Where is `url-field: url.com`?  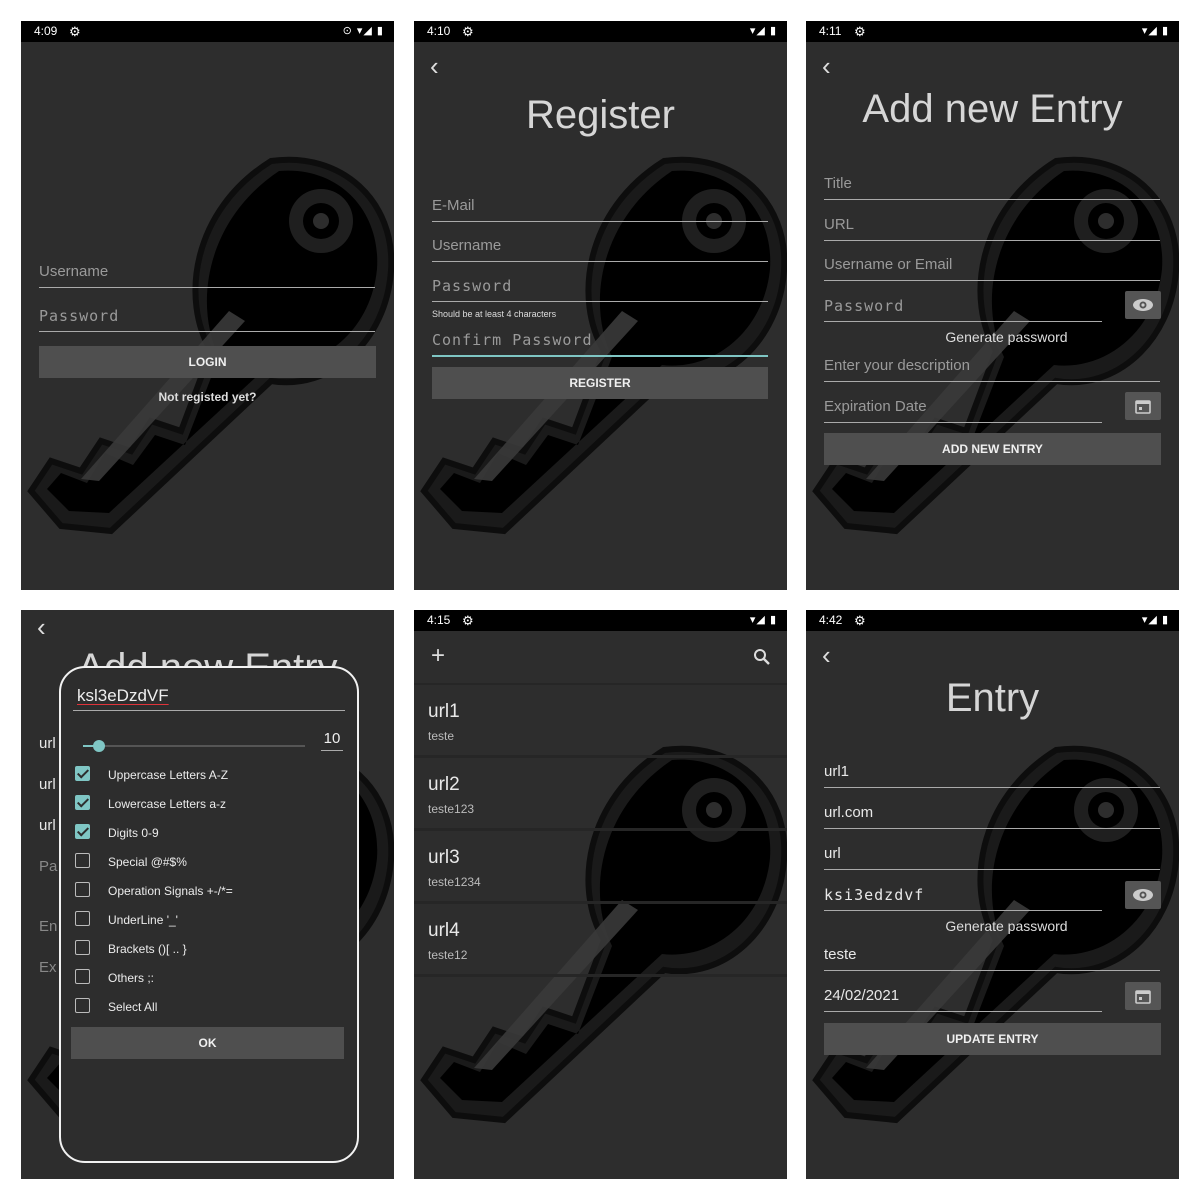
url-field: url.com is located at coordinates (992, 816).